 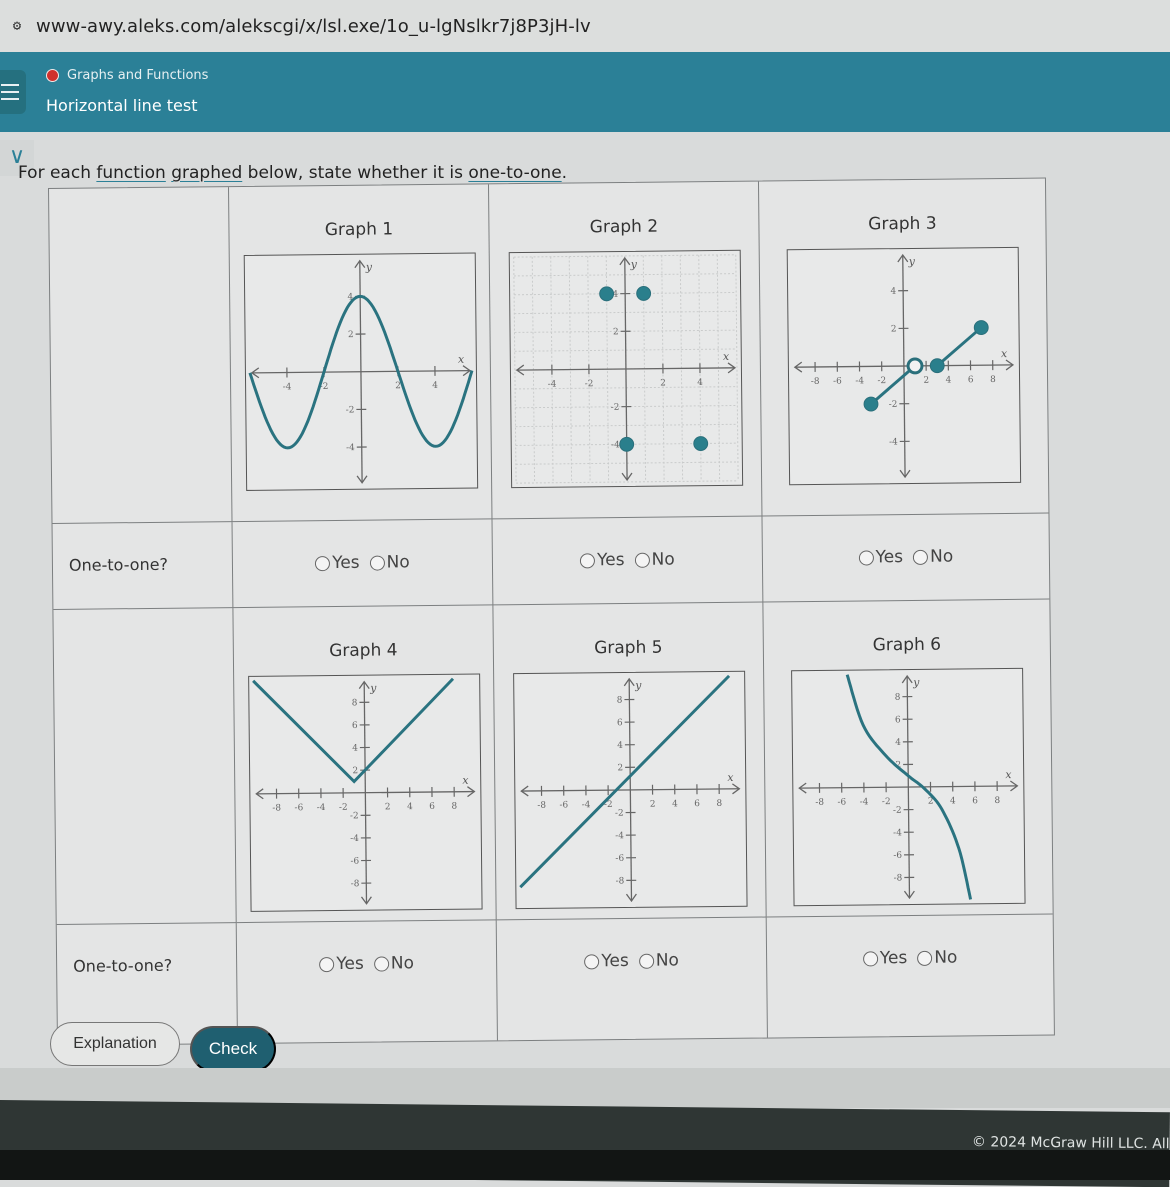 I want to click on graph-title: Graph 3, so click(x=902, y=224).